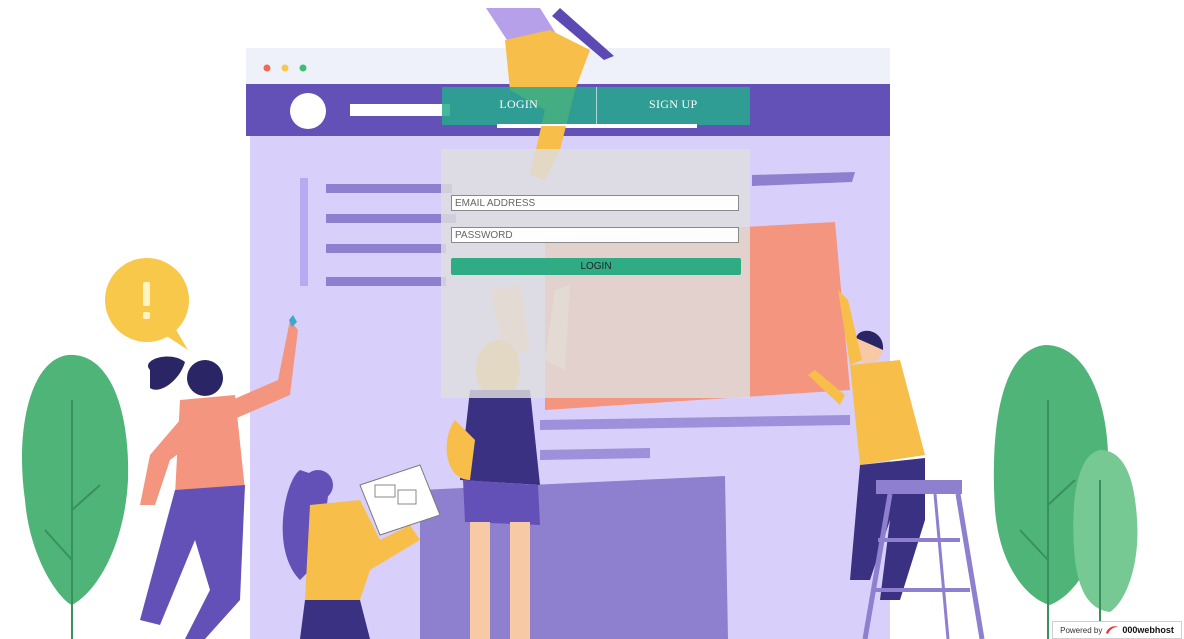  I want to click on tab-signup: SIGN UP, so click(674, 106).